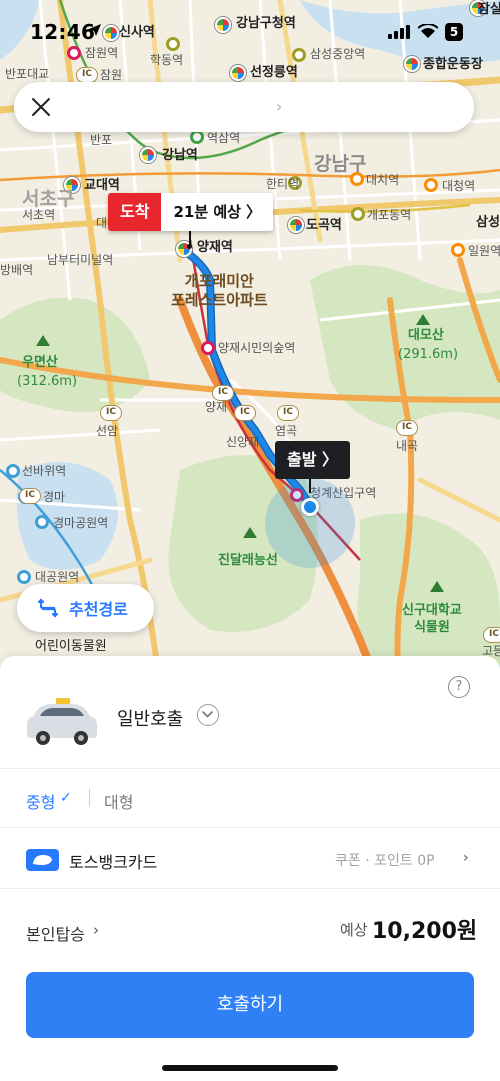 The width and height of the screenshot is (500, 1081). What do you see at coordinates (484, 251) in the screenshot?
I see `map-label: 일원역` at bounding box center [484, 251].